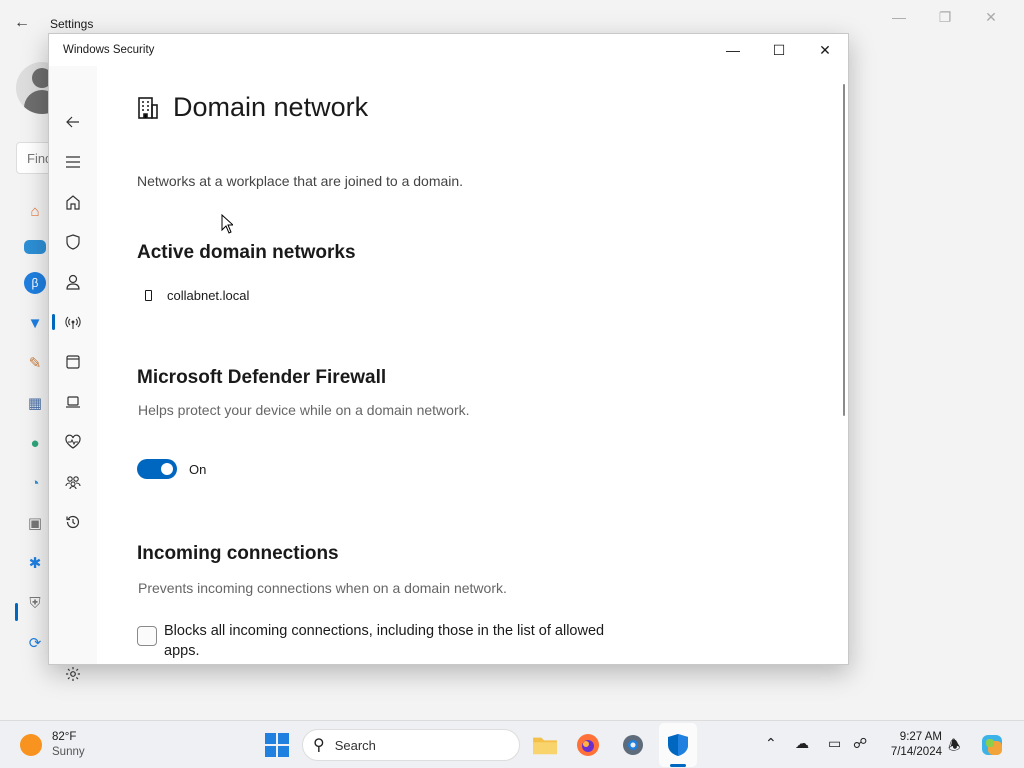 The image size is (1024, 768). Describe the element at coordinates (198, 469) in the screenshot. I see `toggle-state-label: On` at that location.